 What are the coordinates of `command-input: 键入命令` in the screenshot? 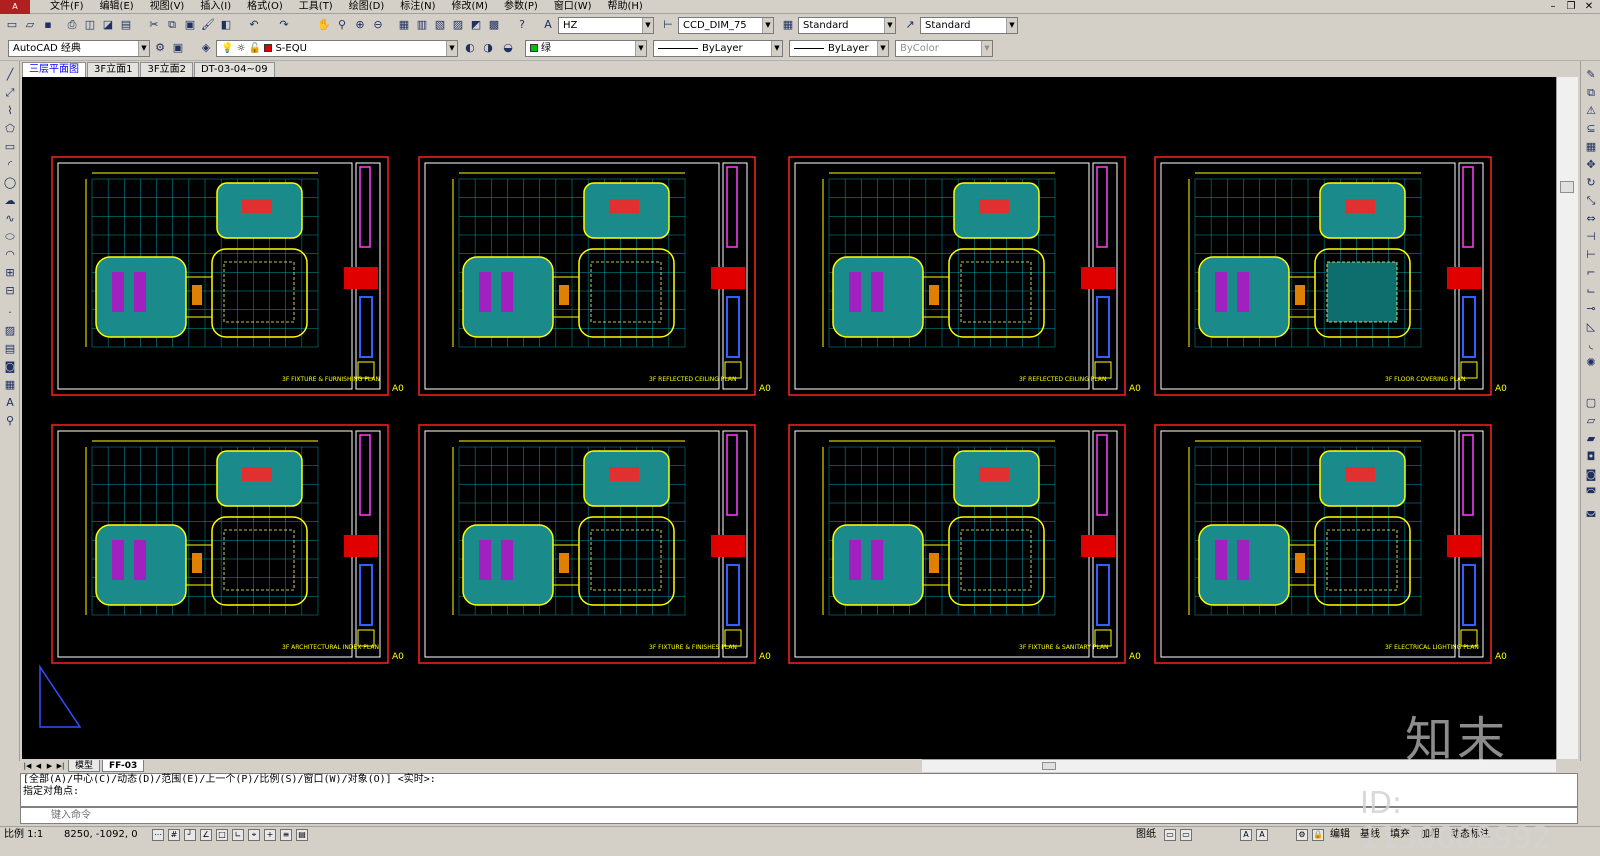 It's located at (799, 815).